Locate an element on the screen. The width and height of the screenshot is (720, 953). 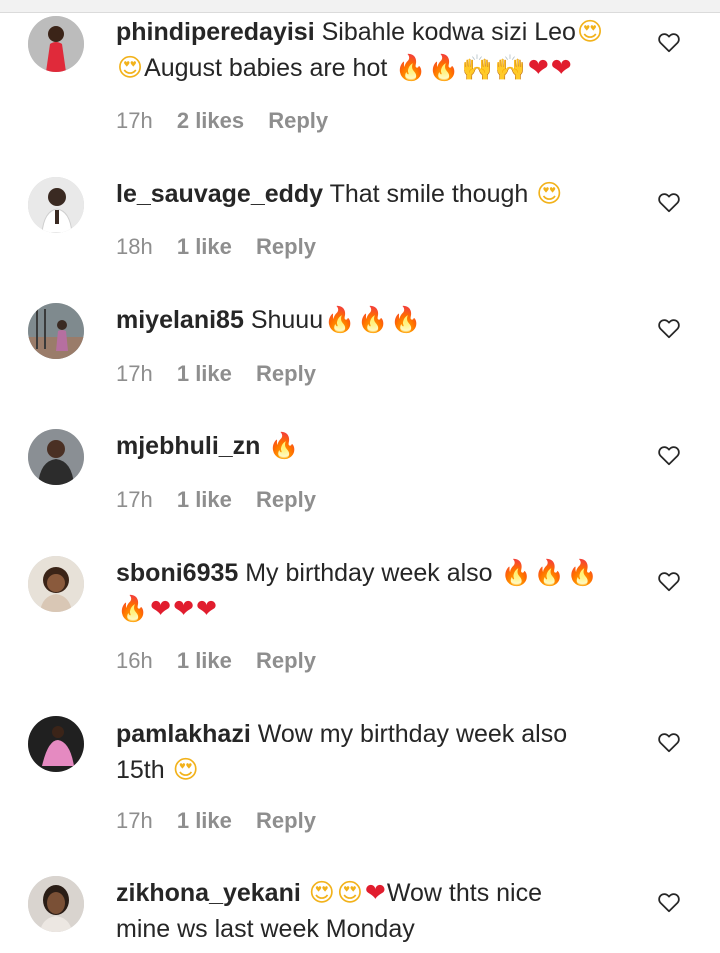
comment-body: mine ws last week Monday is located at coordinates (265, 929).